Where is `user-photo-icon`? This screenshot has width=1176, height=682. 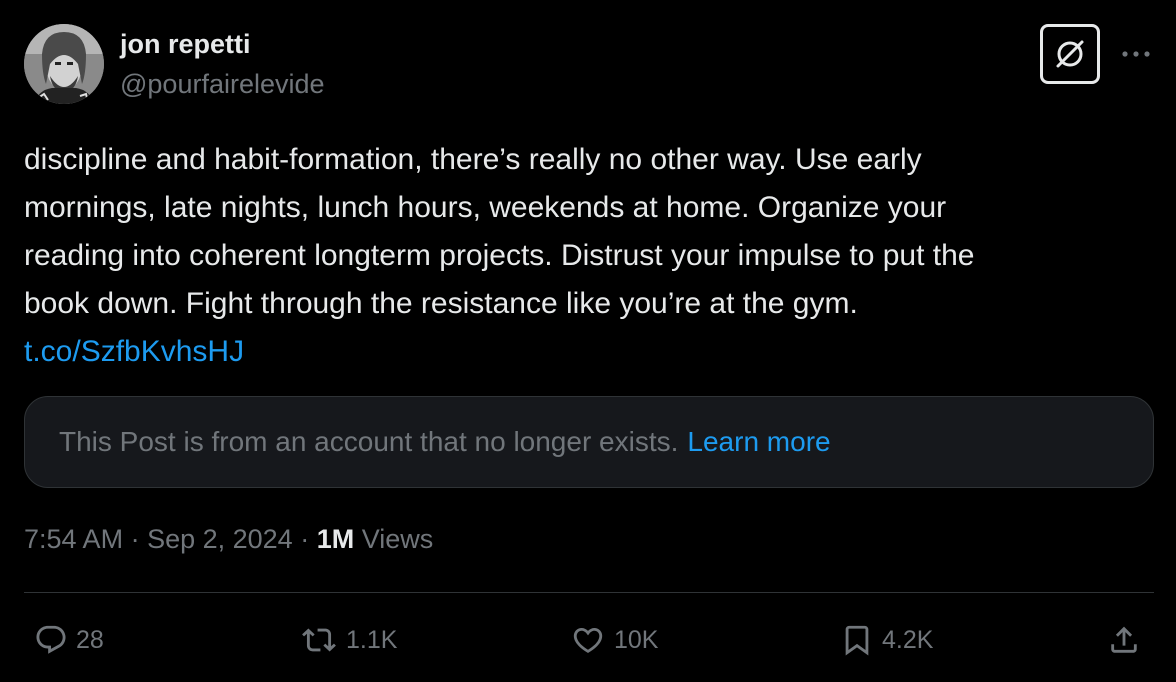
user-photo-icon is located at coordinates (64, 64).